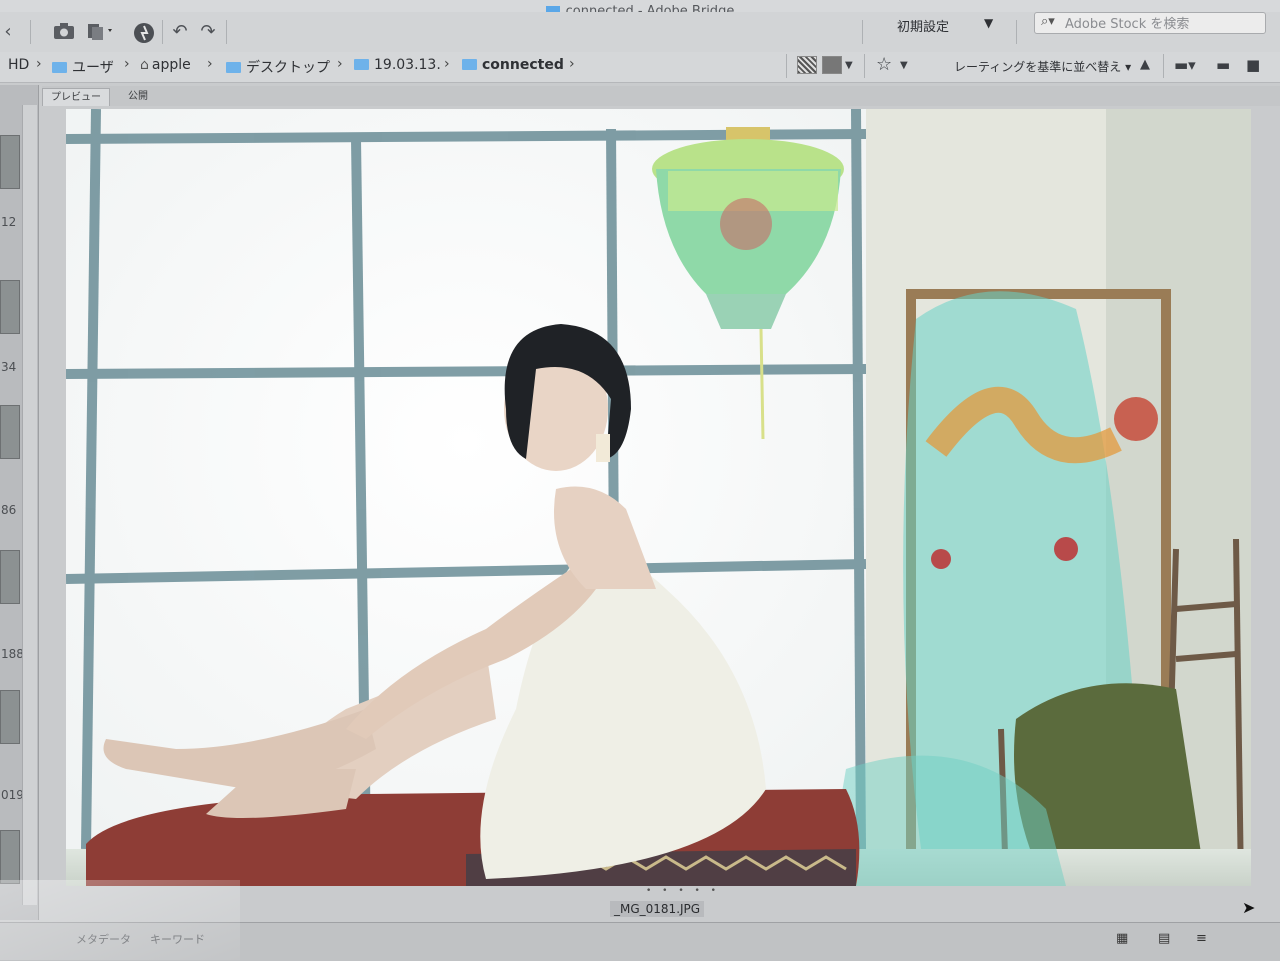 This screenshot has width=1280, height=961. Describe the element at coordinates (1164, 938) in the screenshot. I see `list-view-icon: ▤` at that location.